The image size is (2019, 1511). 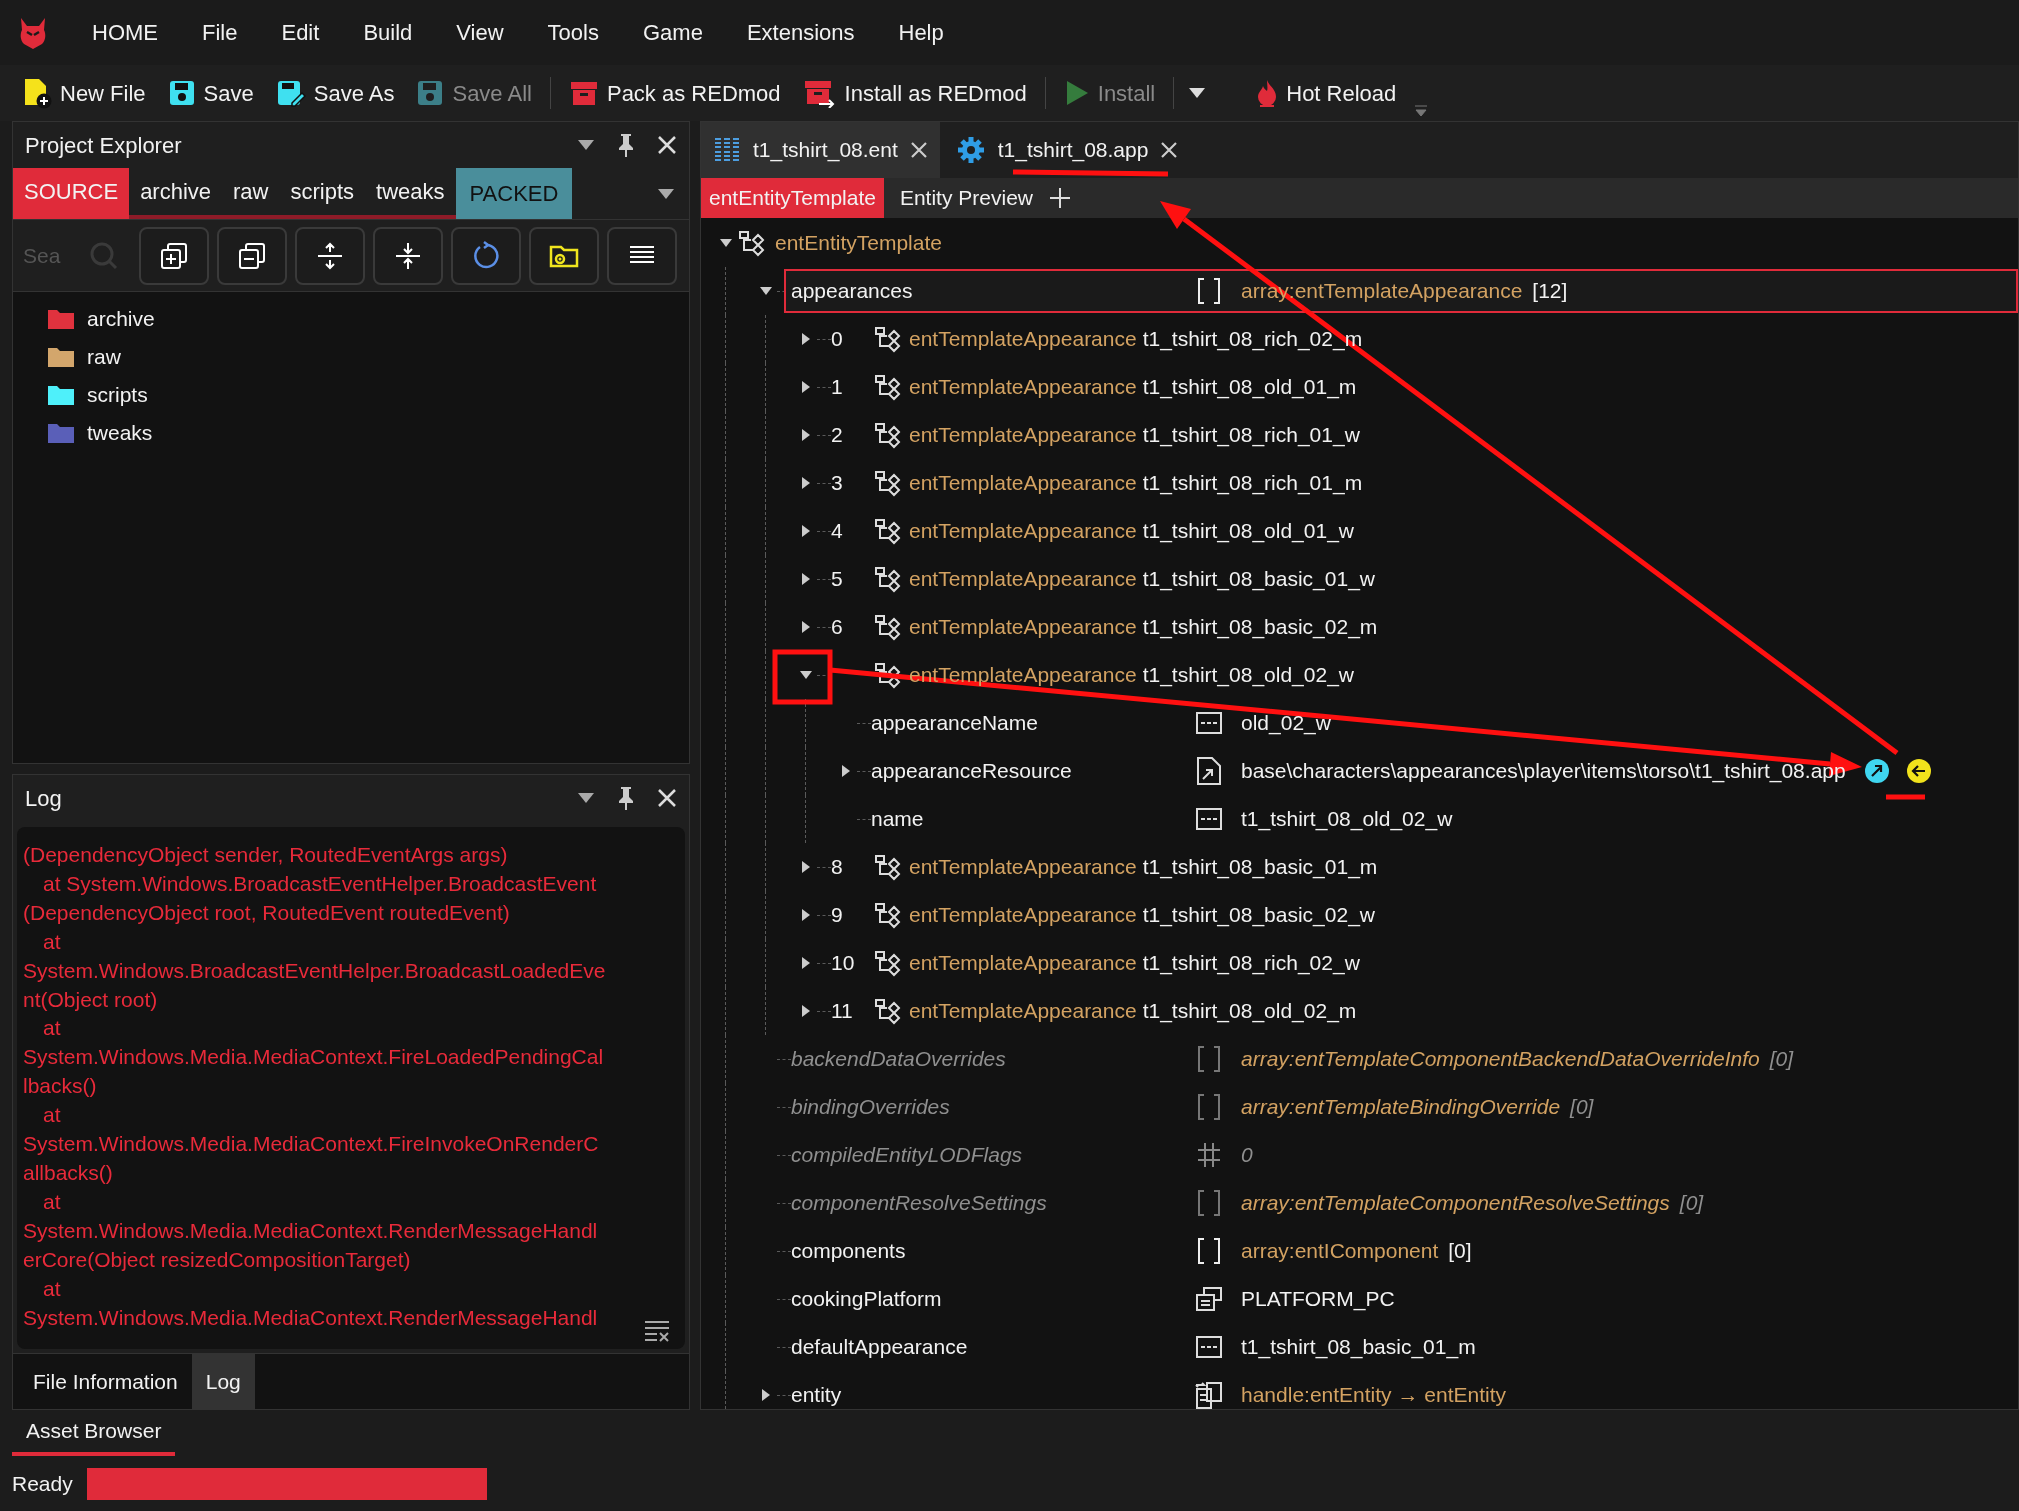 What do you see at coordinates (319, 883) in the screenshot?
I see `log-line: at System.Windows.BroadcastEventHelper.BroadcastEvent` at bounding box center [319, 883].